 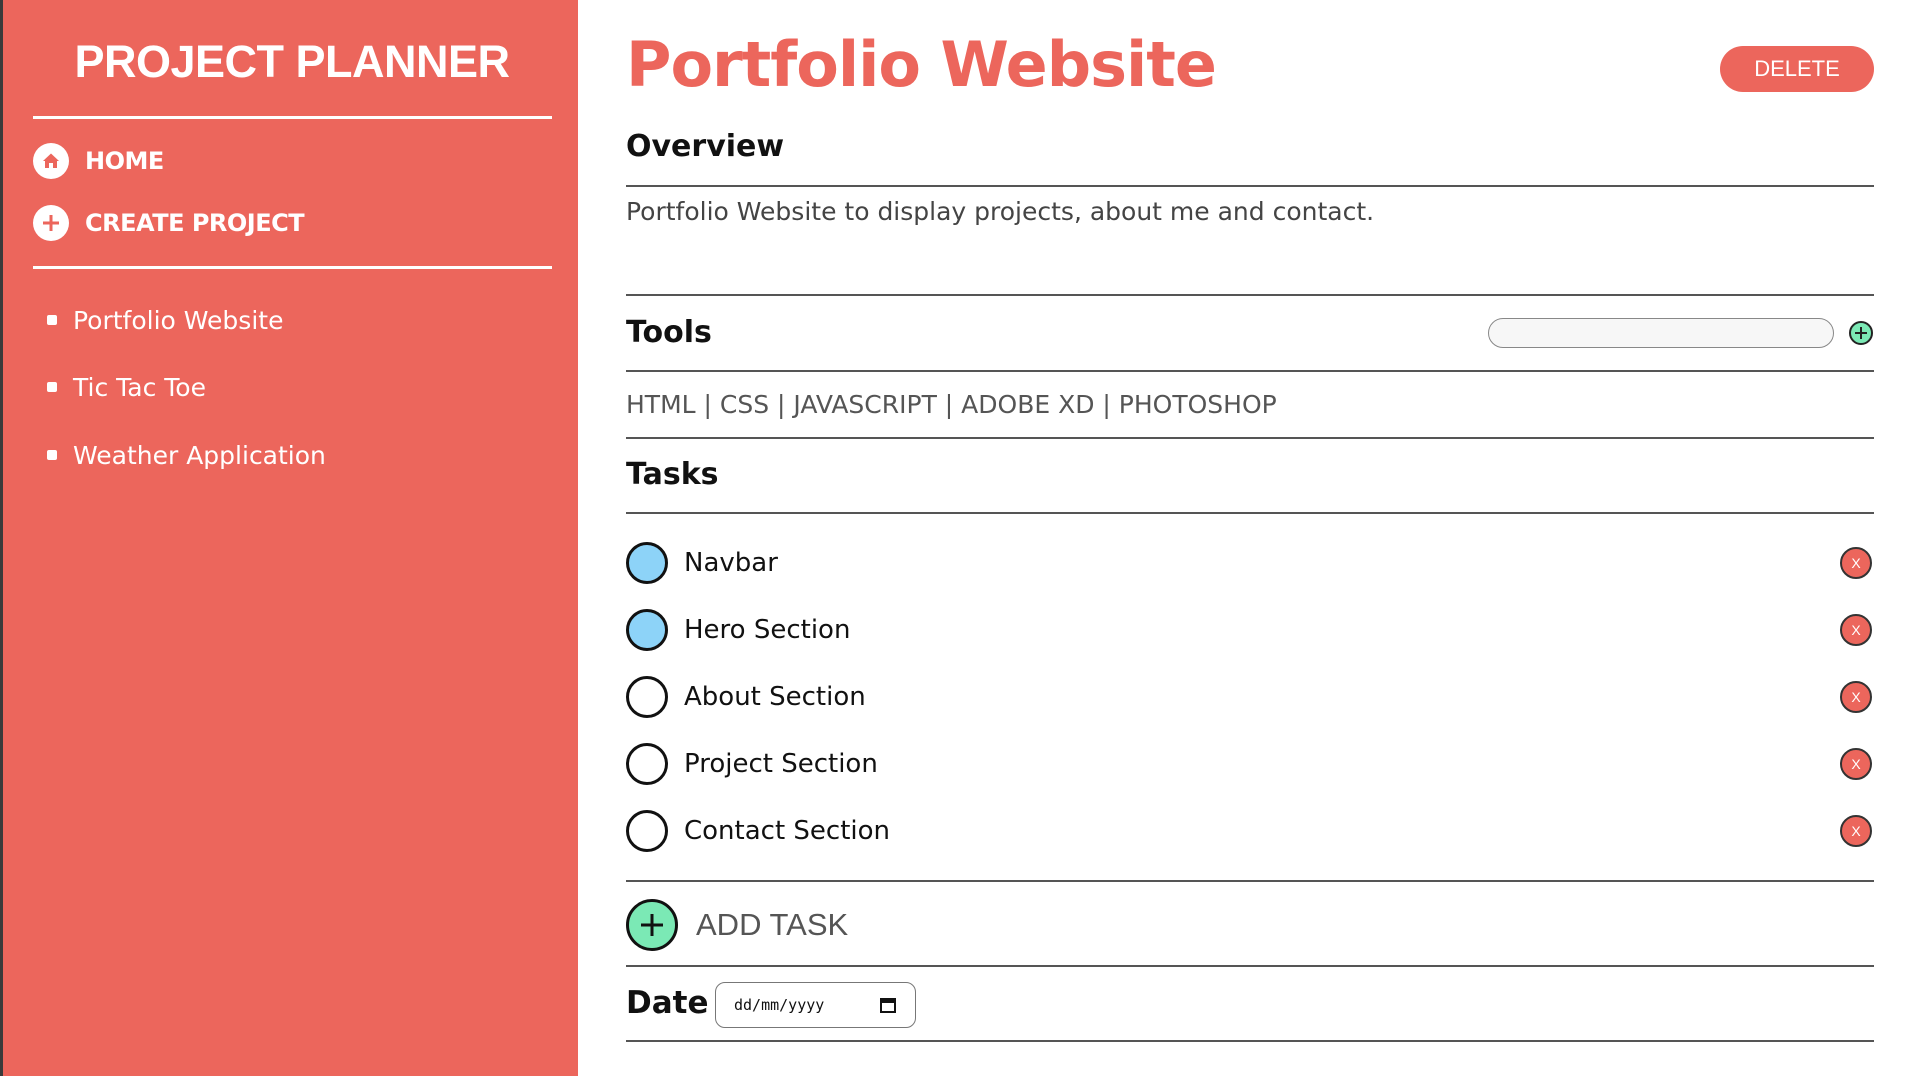 I want to click on task-label: About Section, so click(x=775, y=697).